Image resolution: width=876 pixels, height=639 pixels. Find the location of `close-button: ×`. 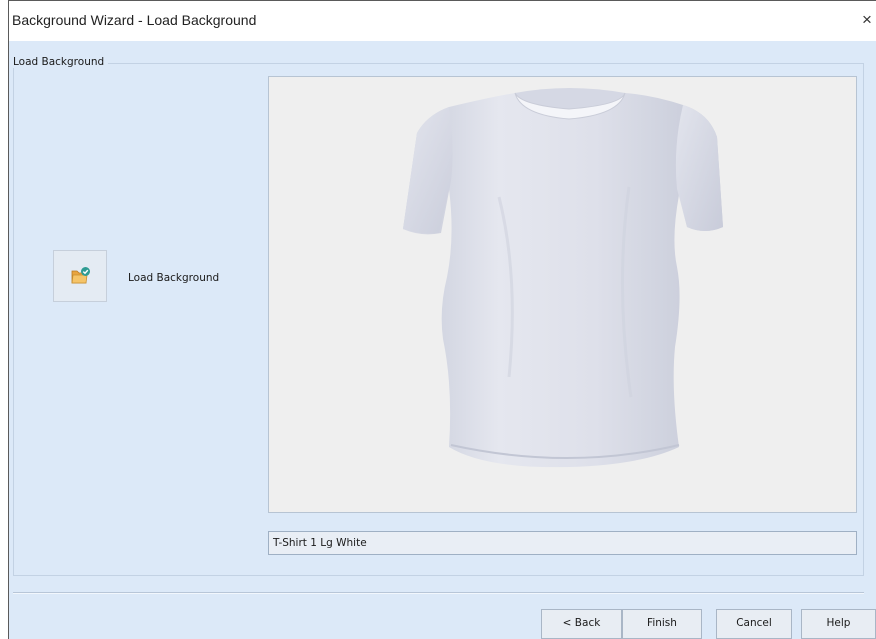

close-button: × is located at coordinates (869, 20).